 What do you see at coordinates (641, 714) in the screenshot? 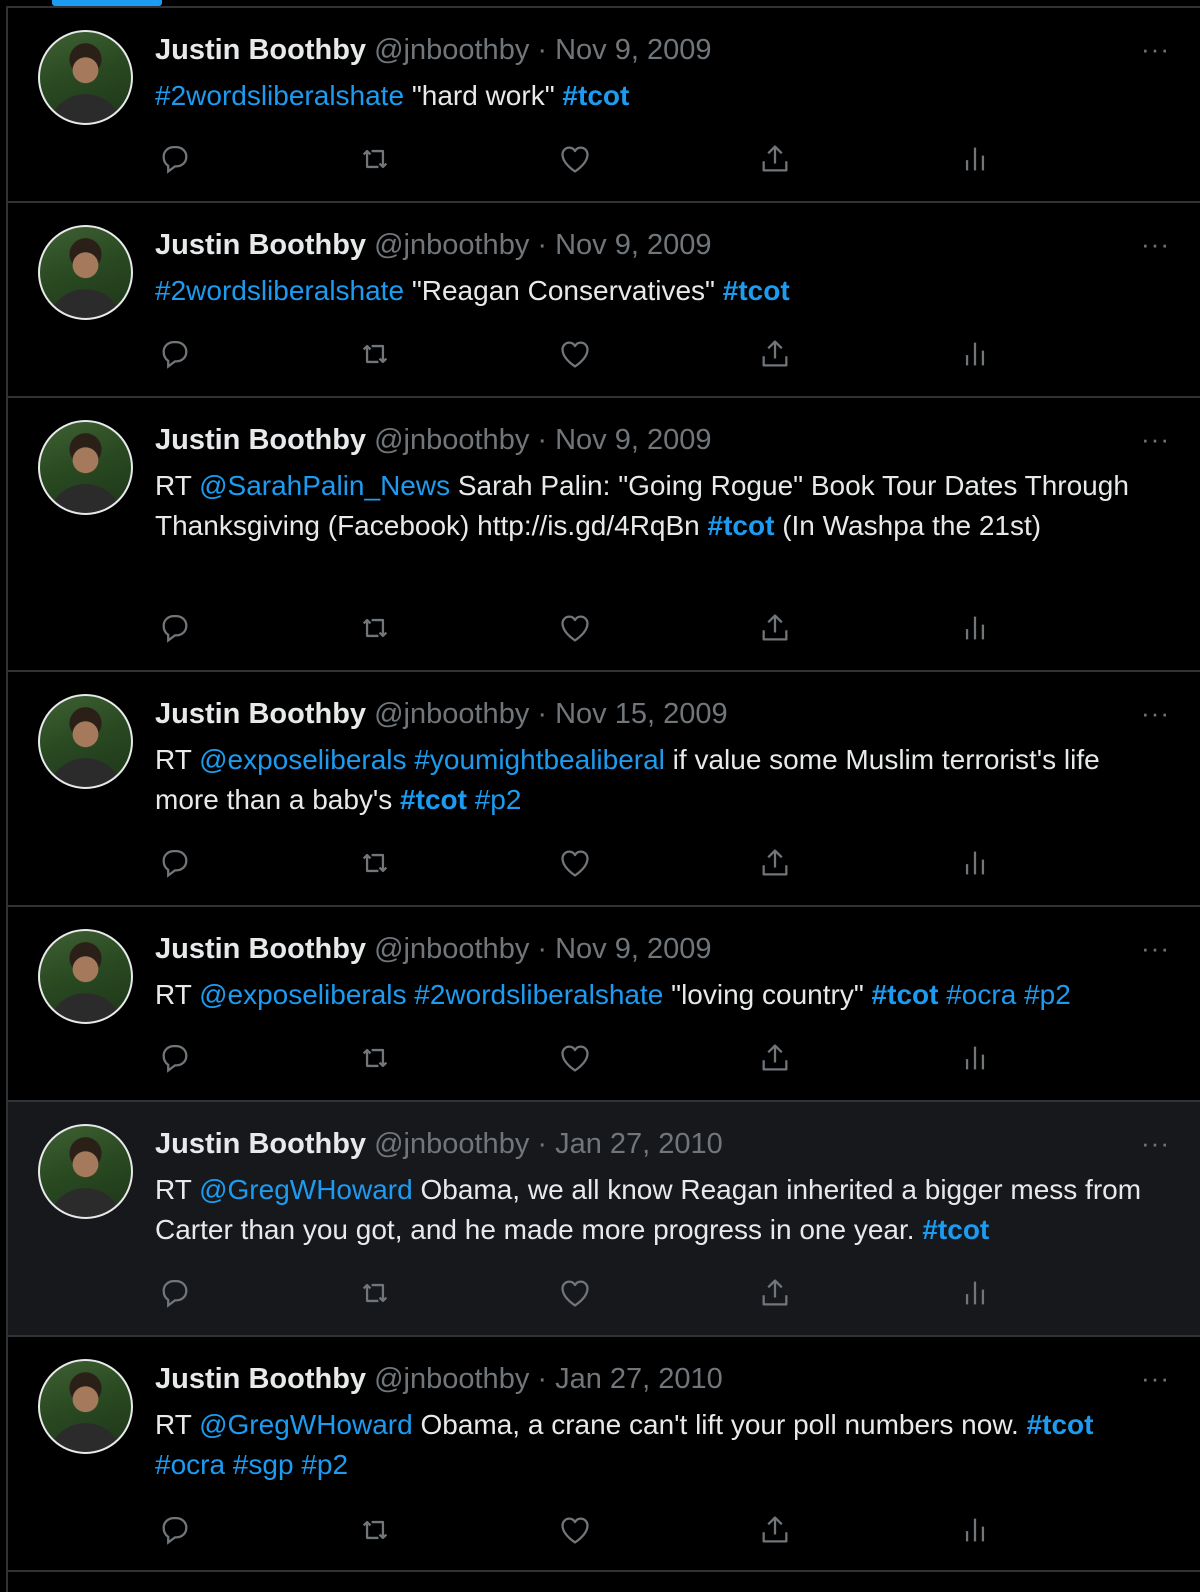
I see `tweet-date: Nov 15, 2009` at bounding box center [641, 714].